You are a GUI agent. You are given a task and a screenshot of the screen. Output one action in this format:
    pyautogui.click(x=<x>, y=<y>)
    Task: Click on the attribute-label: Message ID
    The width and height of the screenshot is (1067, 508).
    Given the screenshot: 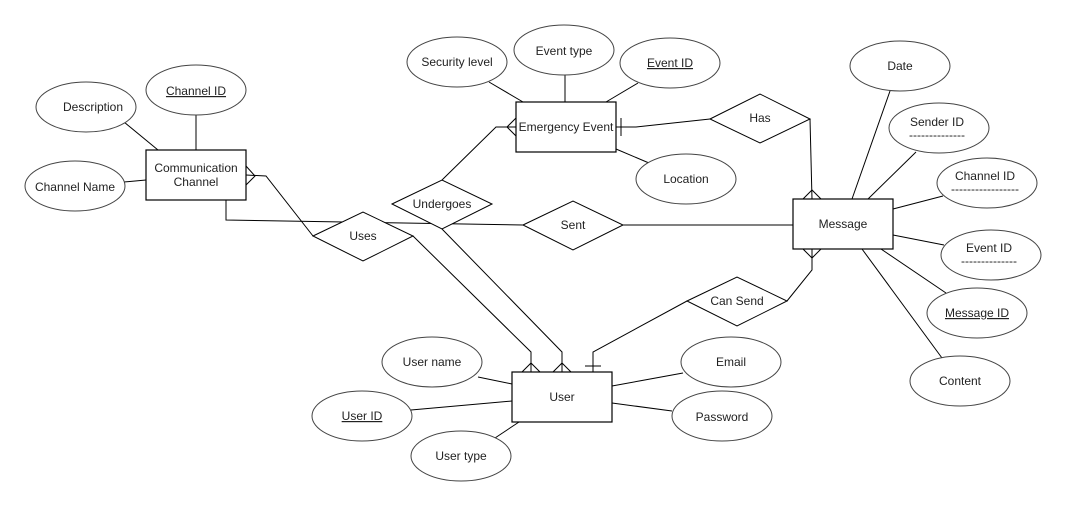 What is the action you would take?
    pyautogui.click(x=977, y=313)
    